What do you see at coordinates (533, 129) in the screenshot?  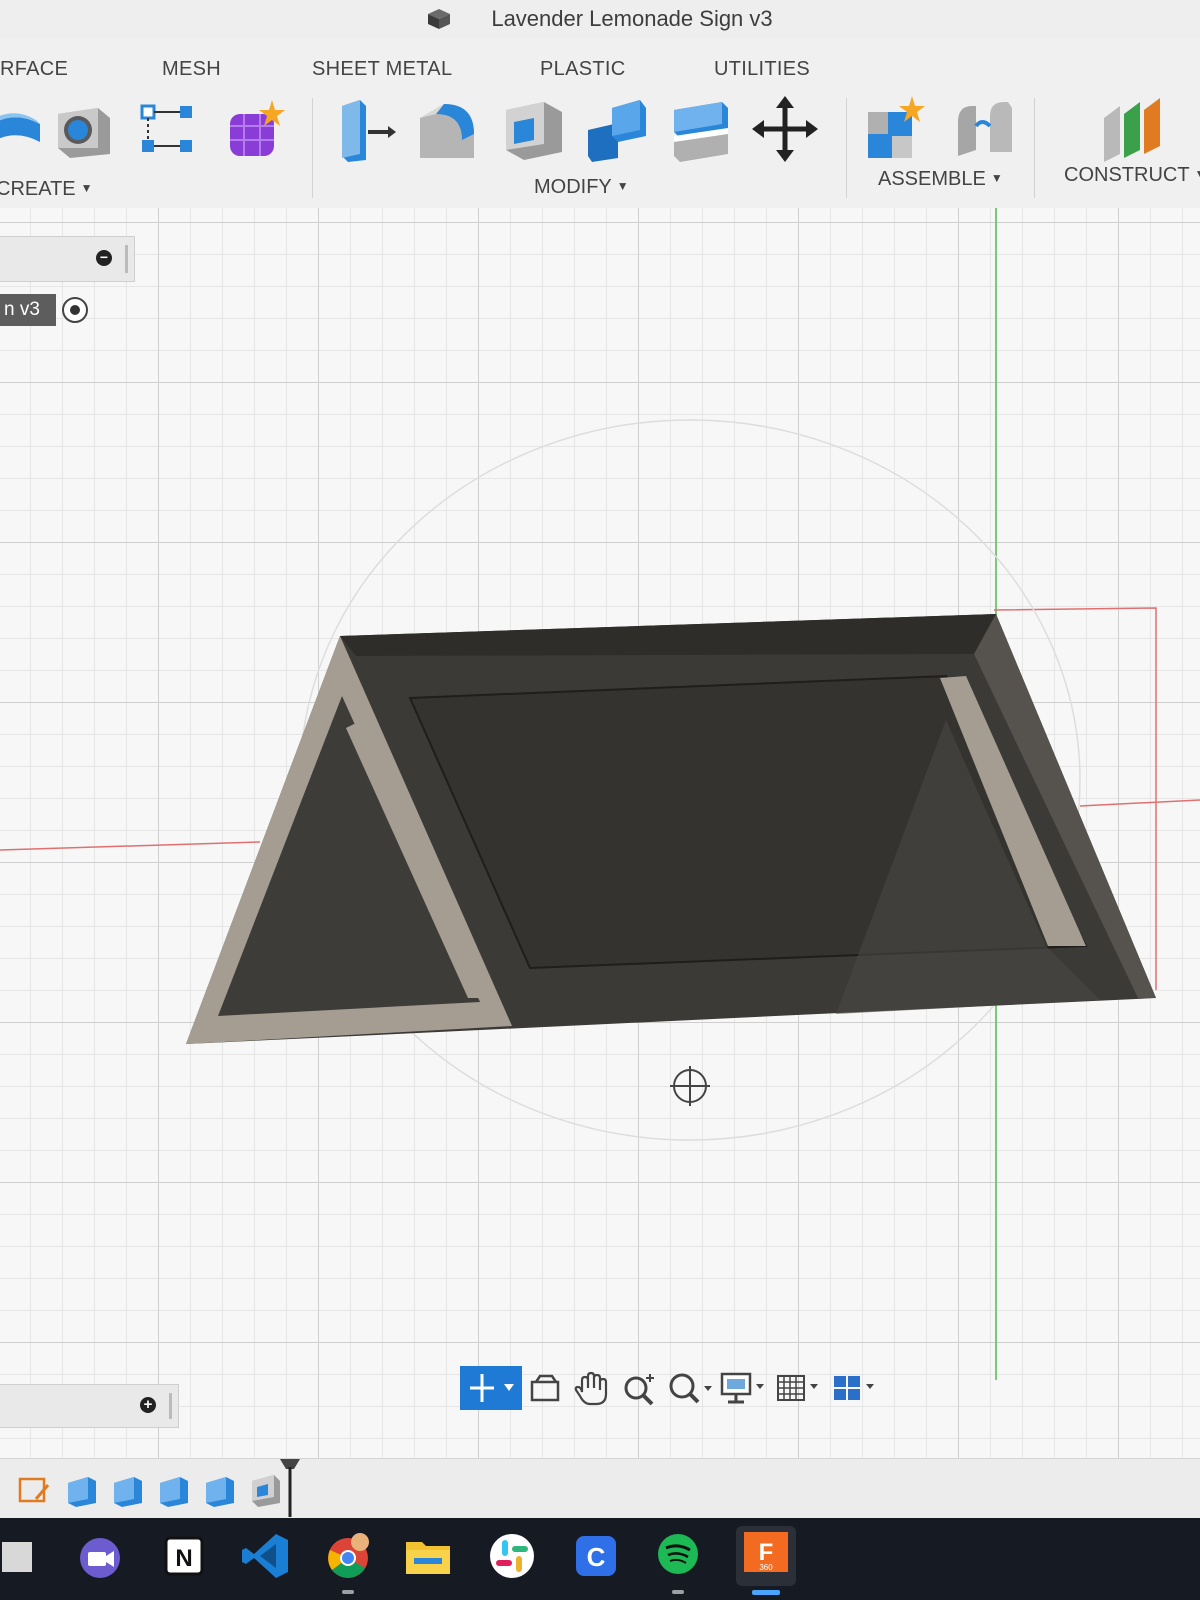 I see `shell-icon` at bounding box center [533, 129].